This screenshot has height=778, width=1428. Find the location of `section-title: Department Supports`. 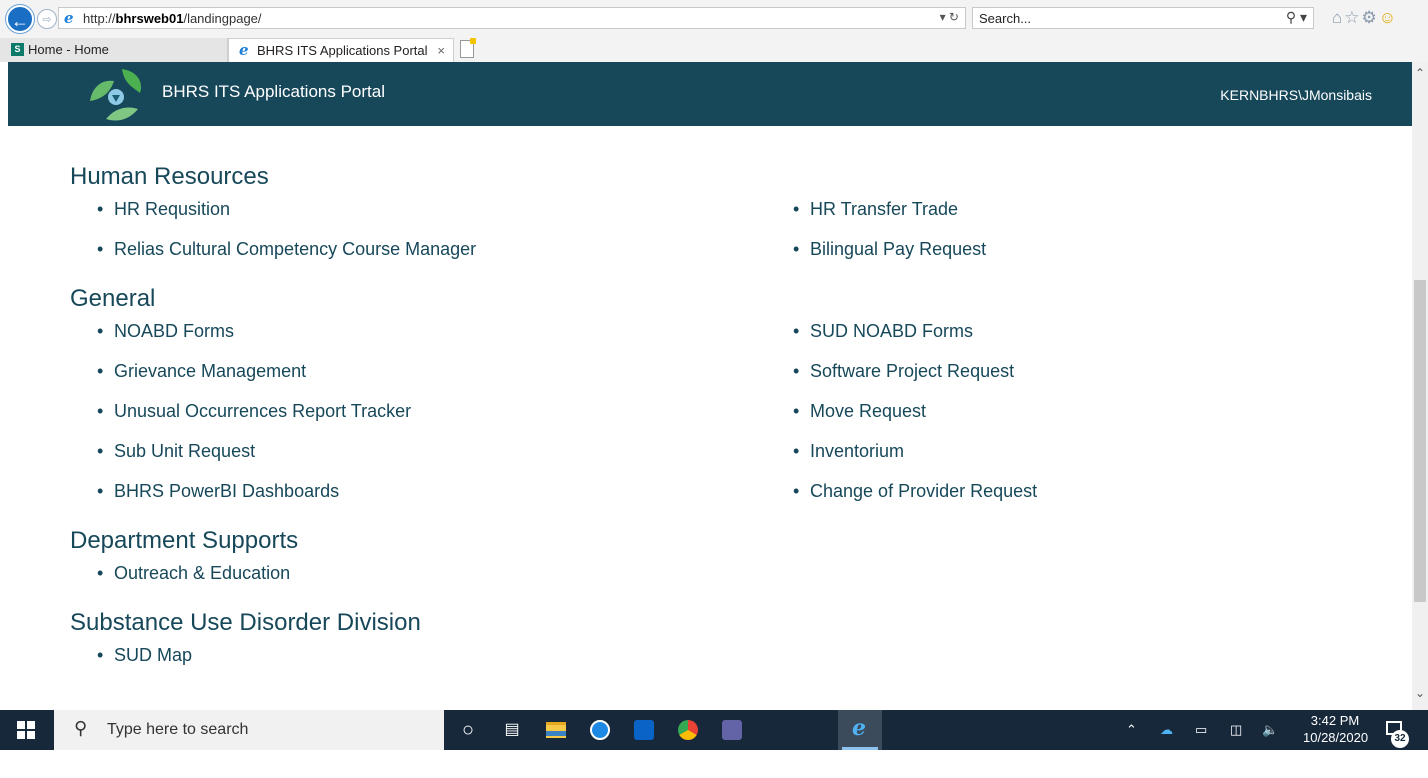

section-title: Department Supports is located at coordinates (184, 540).